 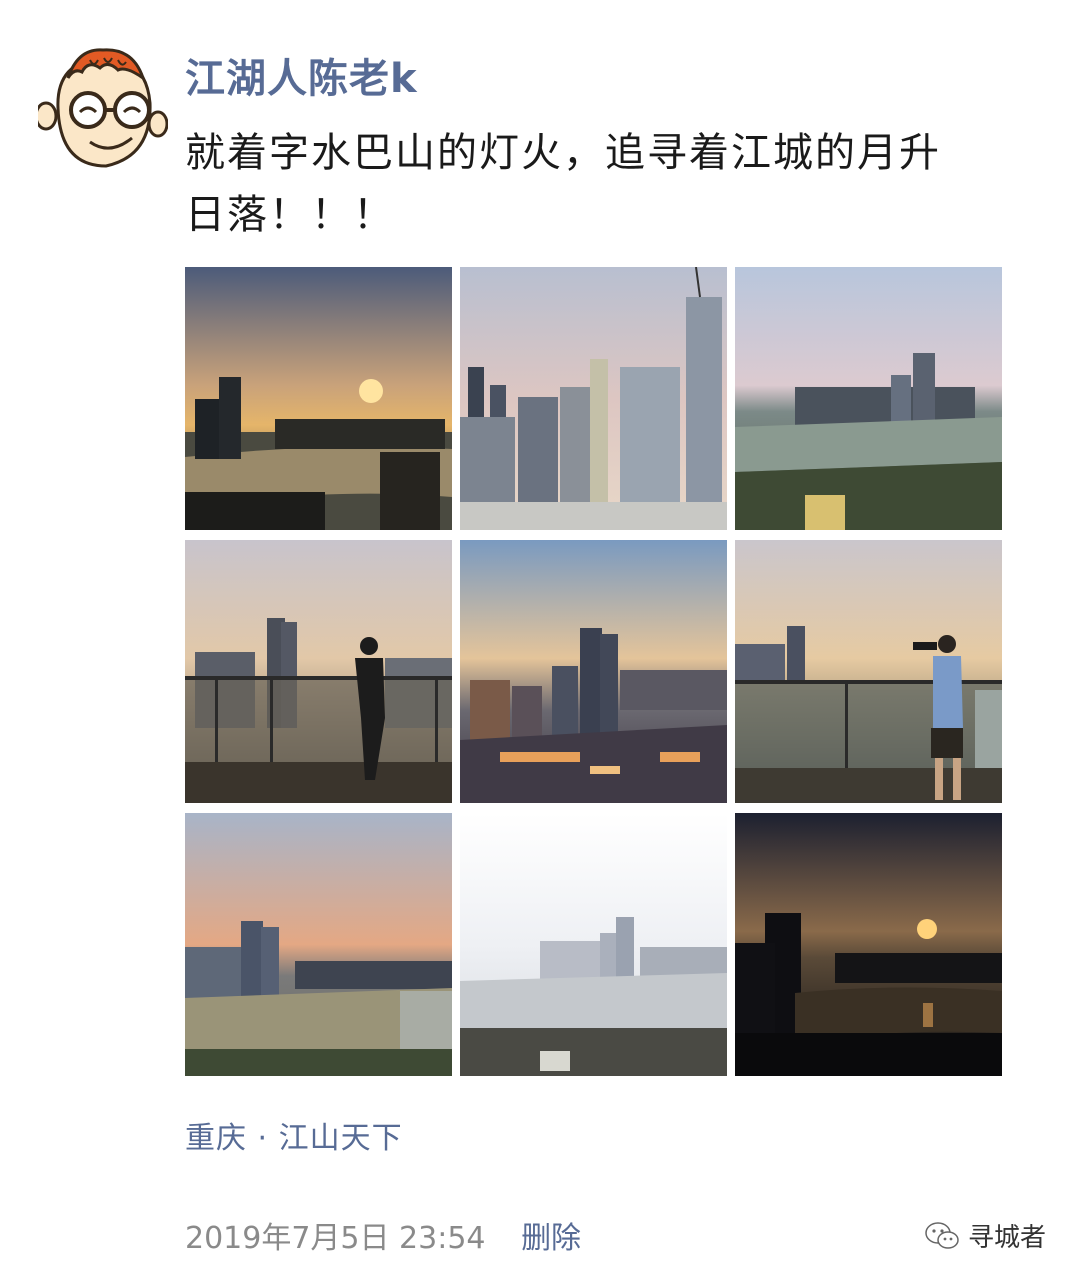 What do you see at coordinates (868, 398) in the screenshot?
I see `photo-river-panorama` at bounding box center [868, 398].